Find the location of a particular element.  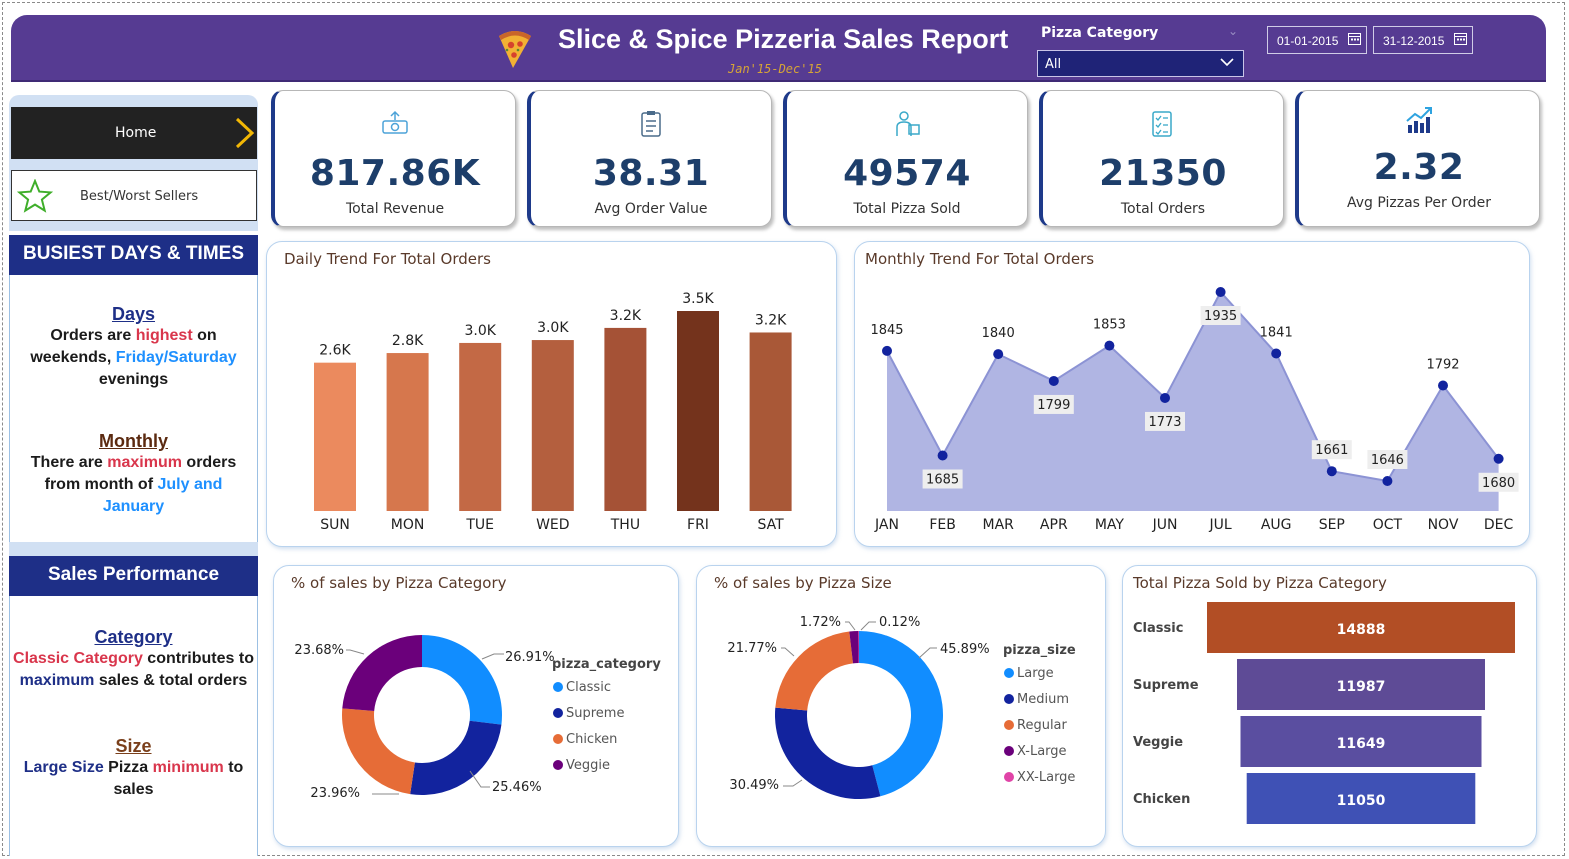

kpi-total-pizza-sold: 49574 Total Pizza Sold is located at coordinates (905, 158).